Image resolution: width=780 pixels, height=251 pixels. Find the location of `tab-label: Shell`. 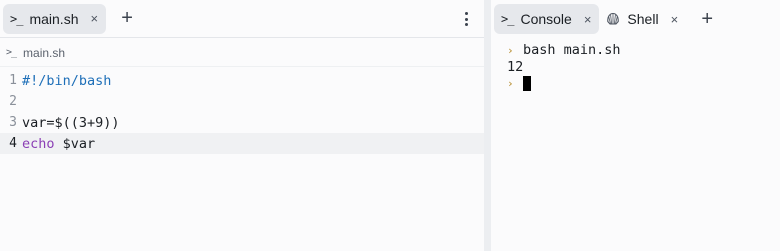

tab-label: Shell is located at coordinates (643, 19).